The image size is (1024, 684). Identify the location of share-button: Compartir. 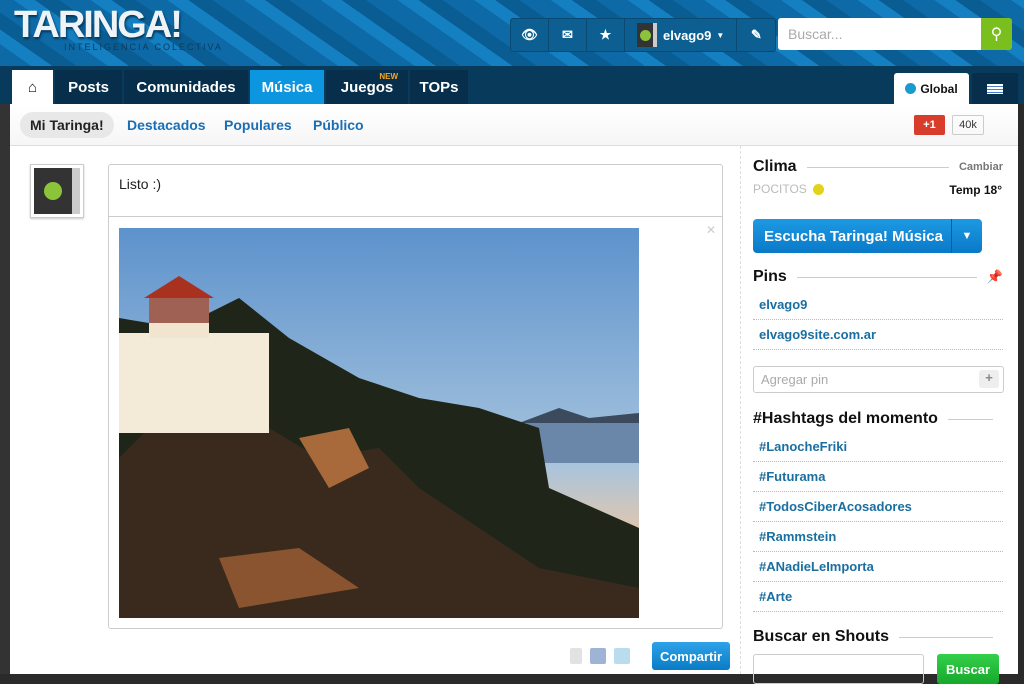
(691, 656).